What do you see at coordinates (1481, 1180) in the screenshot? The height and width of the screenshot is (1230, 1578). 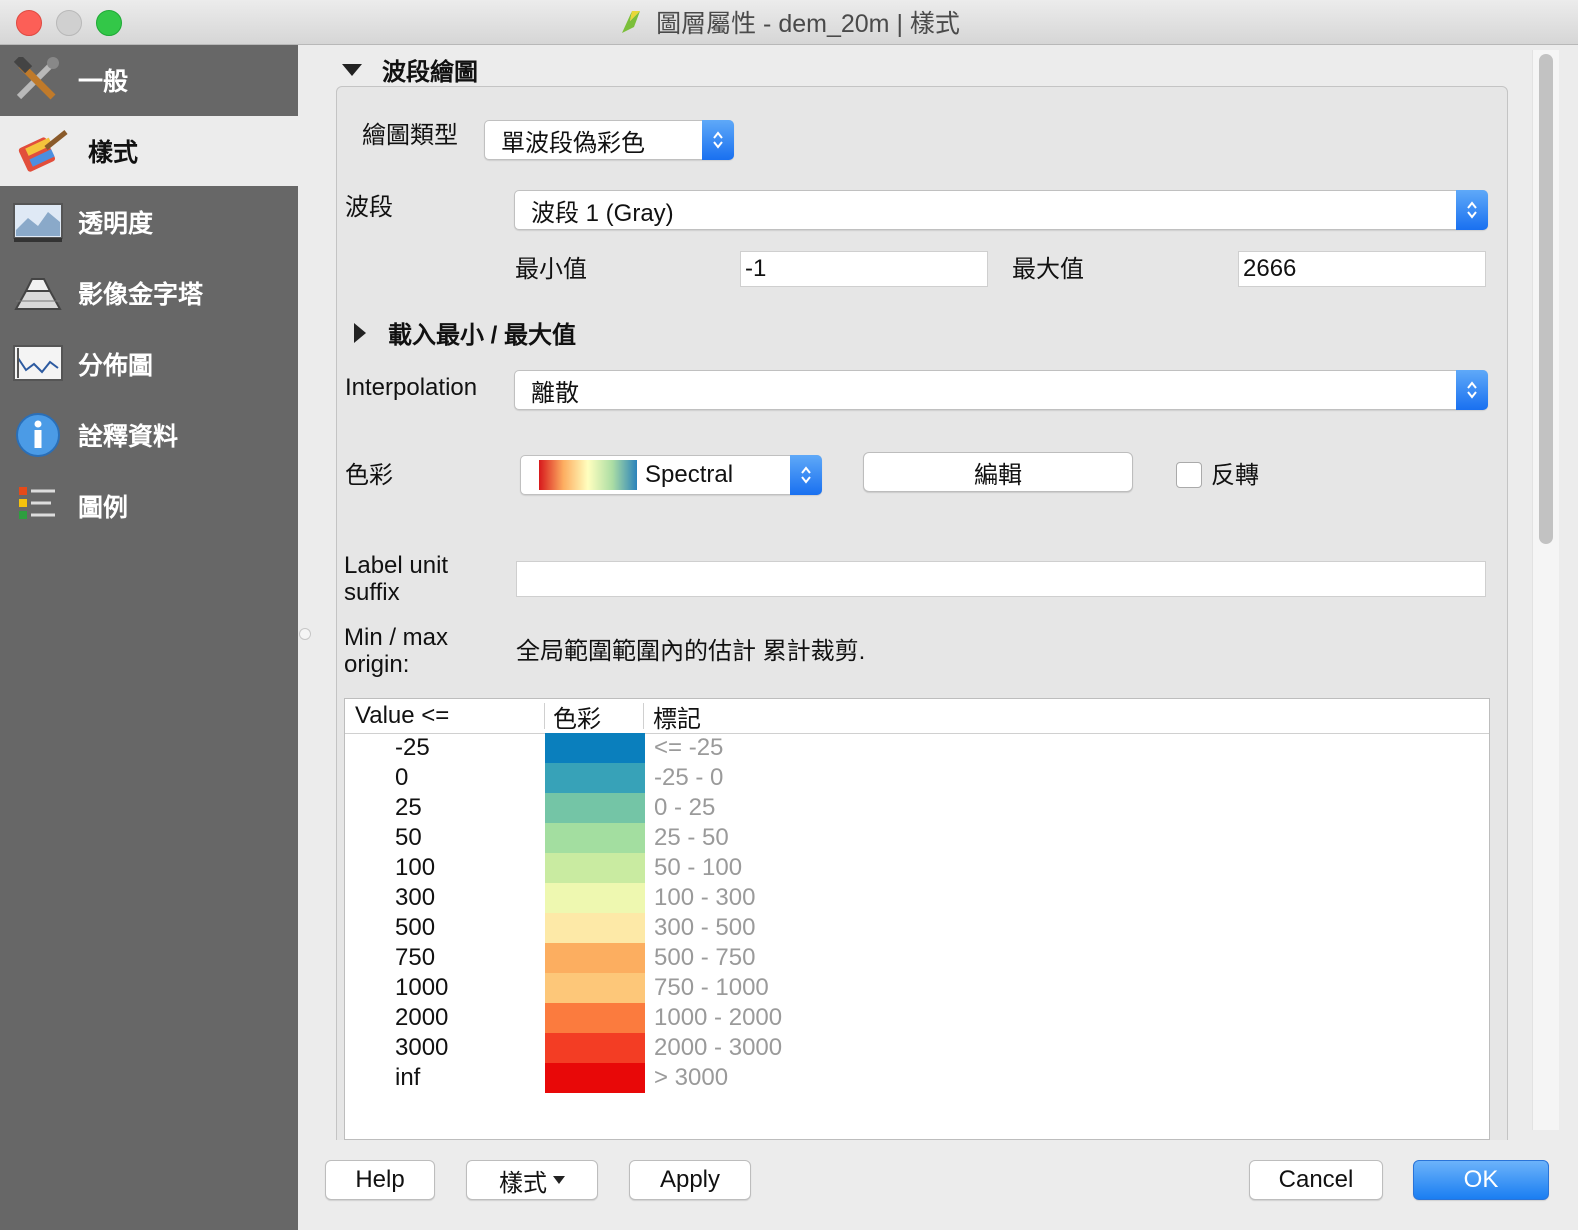 I see `ok-button: OK` at bounding box center [1481, 1180].